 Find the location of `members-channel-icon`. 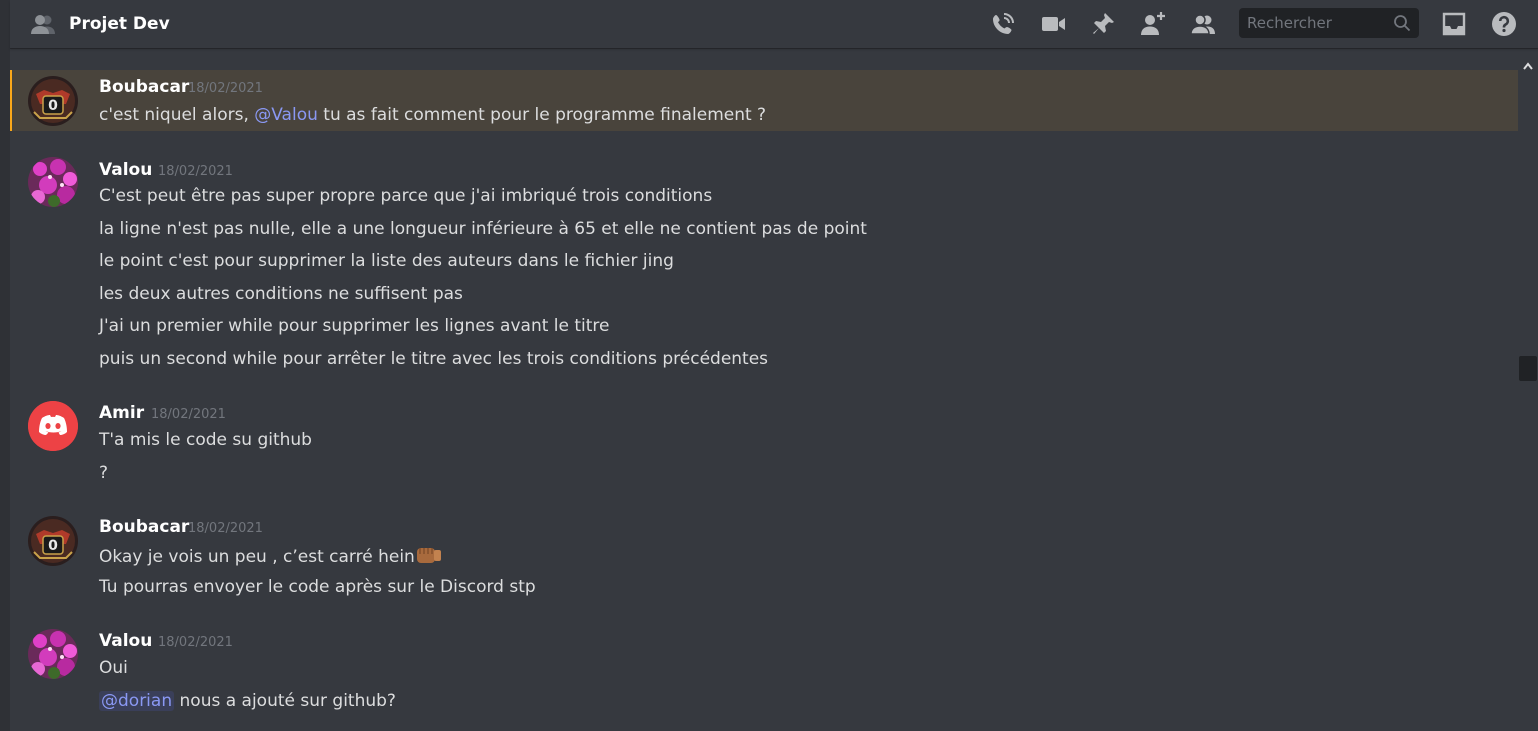

members-channel-icon is located at coordinates (43, 24).